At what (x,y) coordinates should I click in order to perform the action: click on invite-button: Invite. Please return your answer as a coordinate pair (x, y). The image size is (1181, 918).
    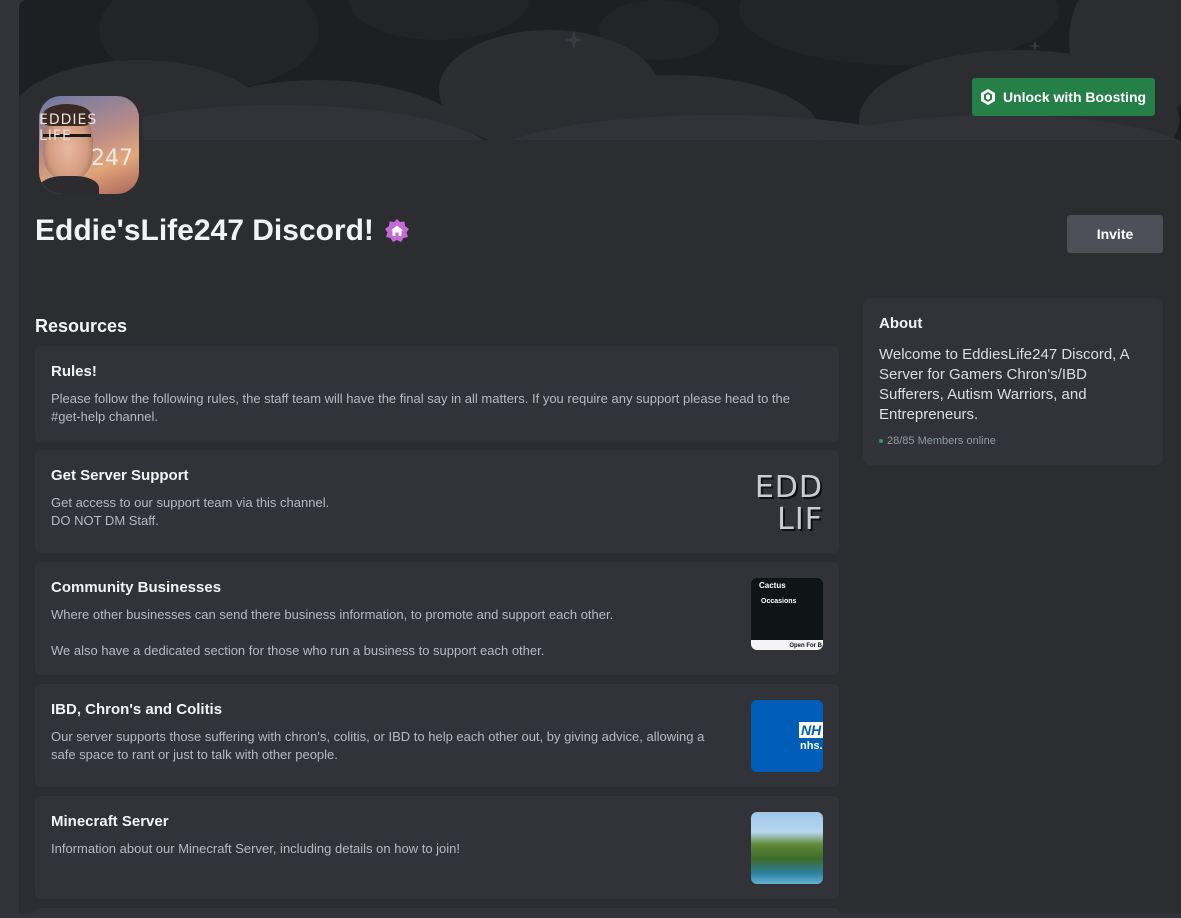
    Looking at the image, I should click on (1115, 234).